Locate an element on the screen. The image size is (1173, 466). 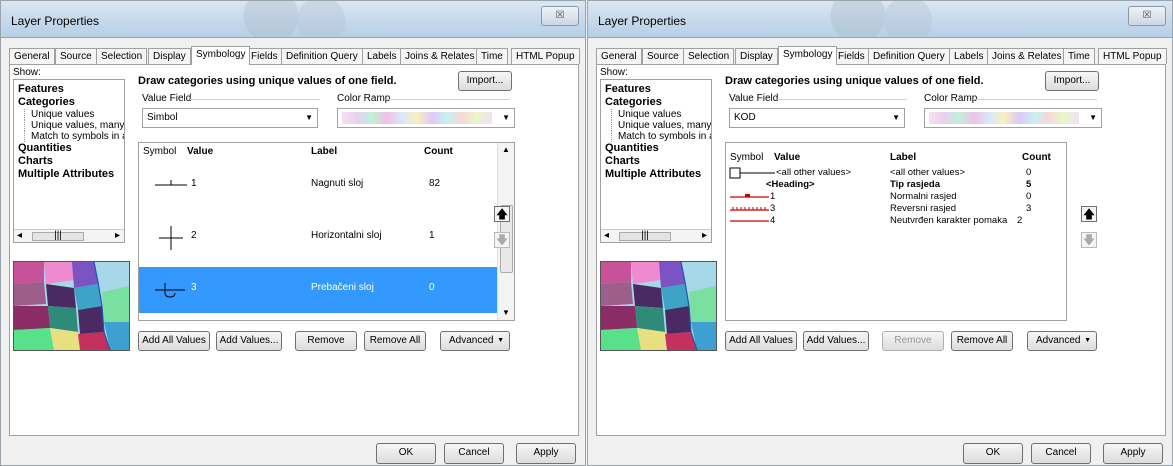
dip-symbol-icon is located at coordinates (171, 183).